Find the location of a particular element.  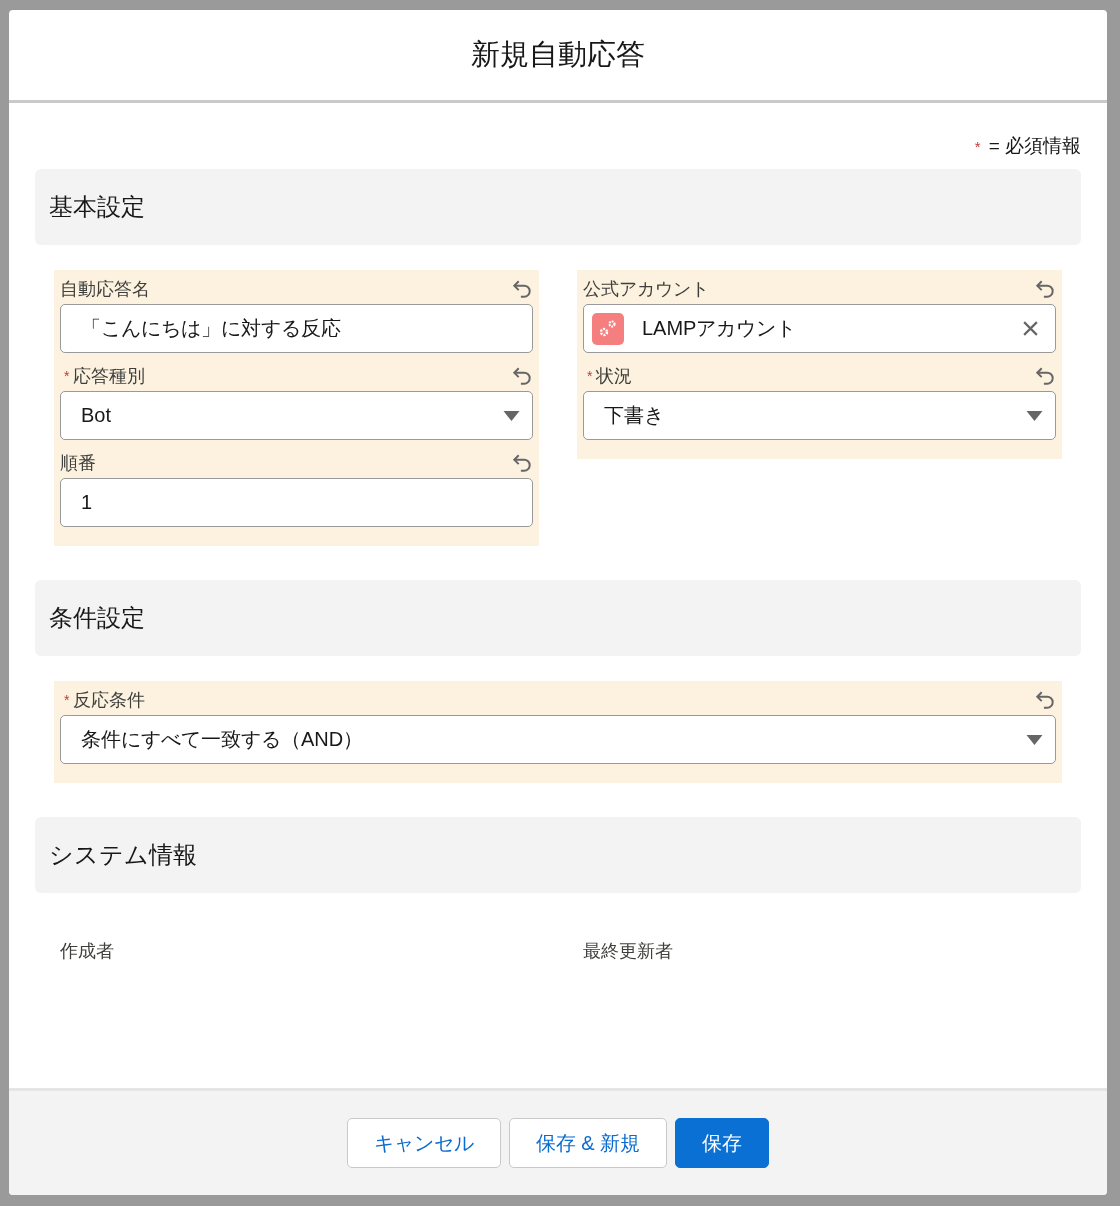

text-field: 「こんにちは」に対する反応 is located at coordinates (296, 328).